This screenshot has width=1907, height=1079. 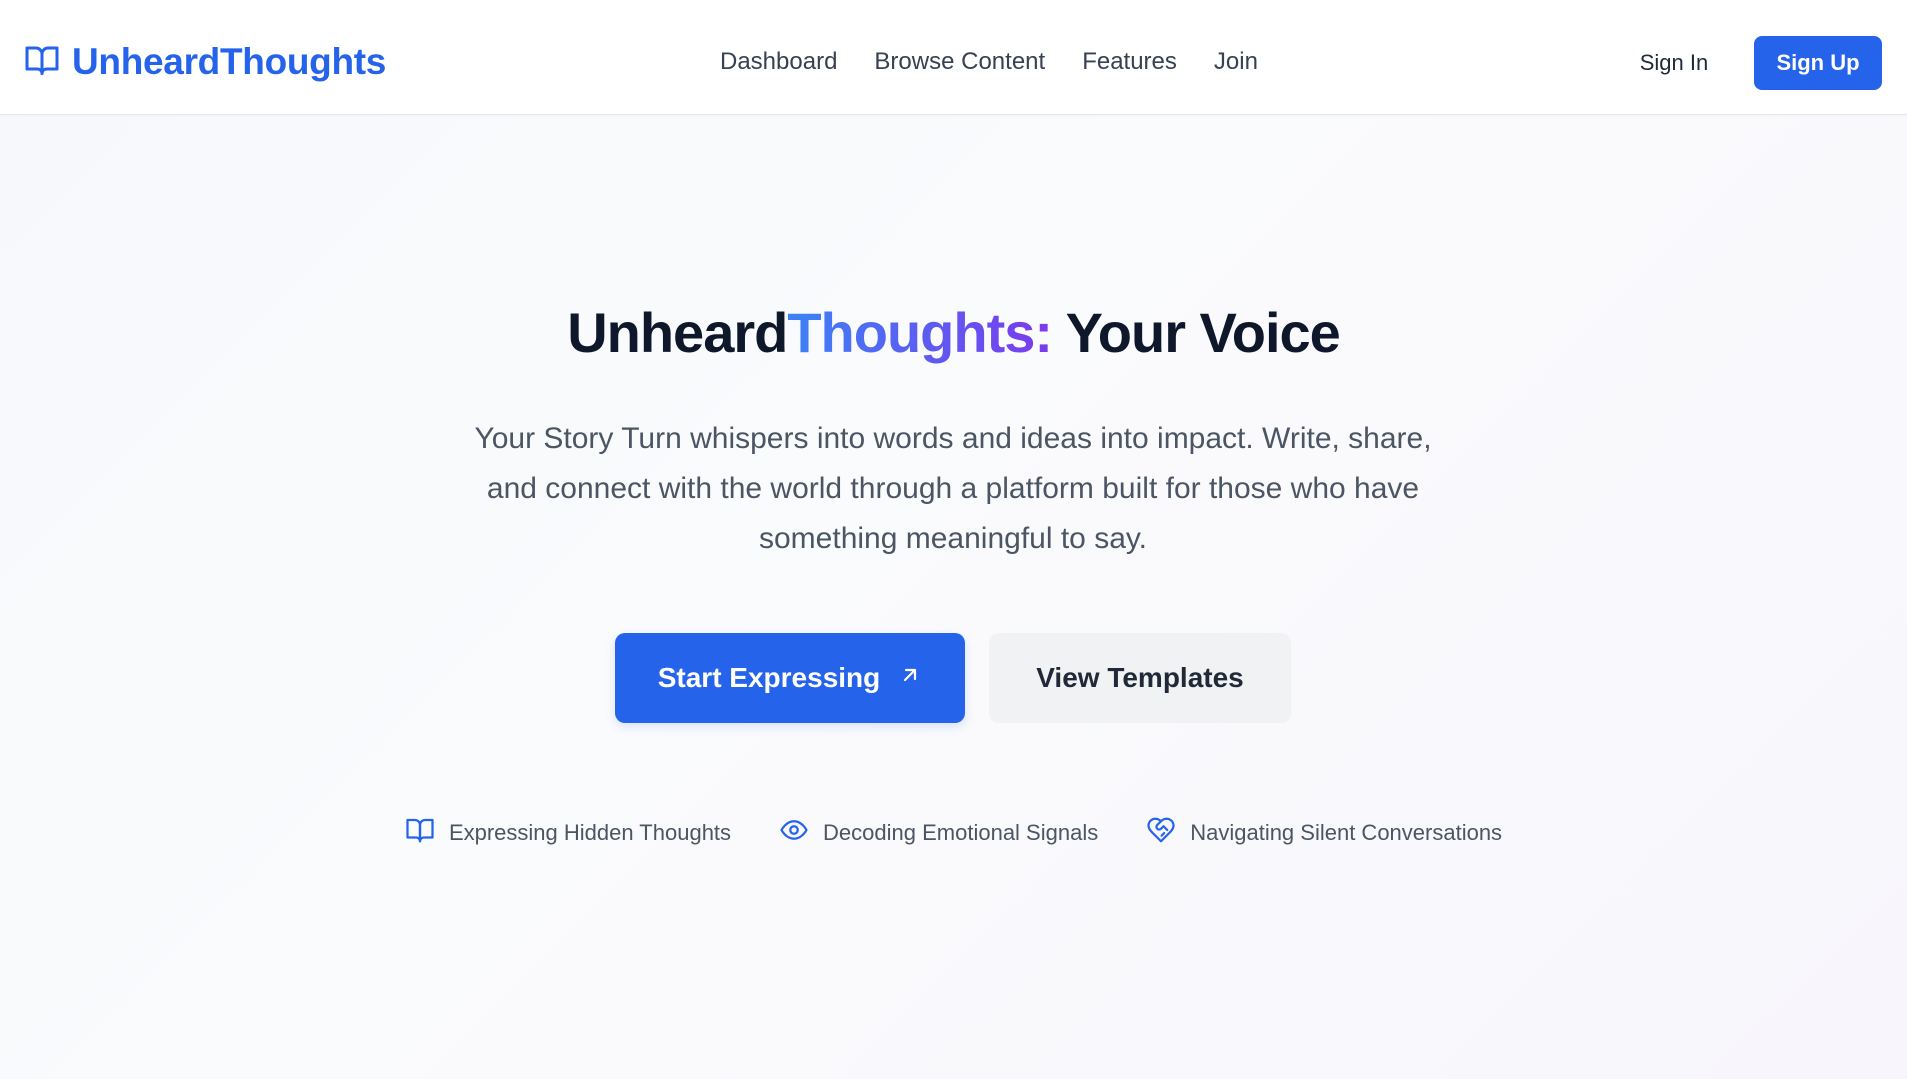 I want to click on start-expressing-button: Start Expressing, so click(x=790, y=678).